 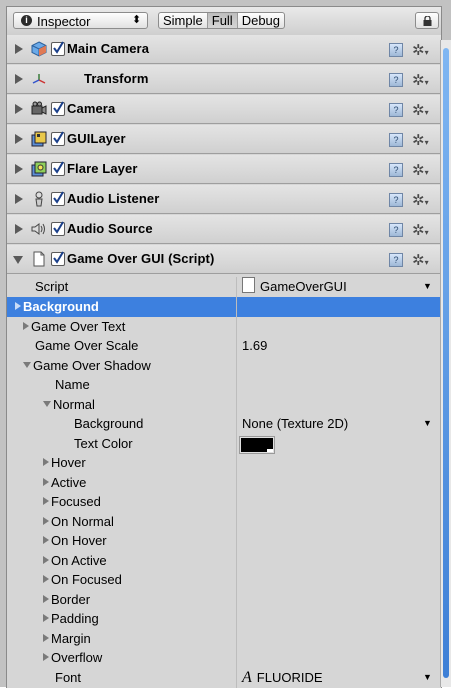 What do you see at coordinates (224, 287) in the screenshot?
I see `property-script: Script GameOverGUI ▼` at bounding box center [224, 287].